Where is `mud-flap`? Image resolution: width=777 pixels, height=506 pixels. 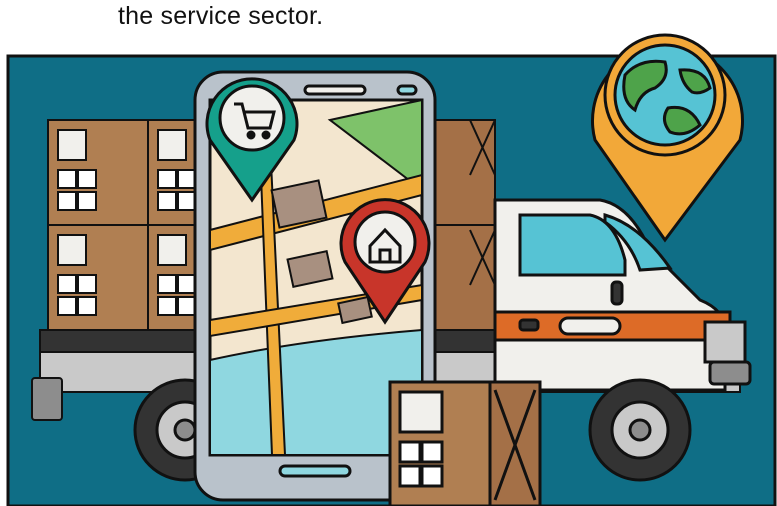
mud-flap is located at coordinates (47, 399).